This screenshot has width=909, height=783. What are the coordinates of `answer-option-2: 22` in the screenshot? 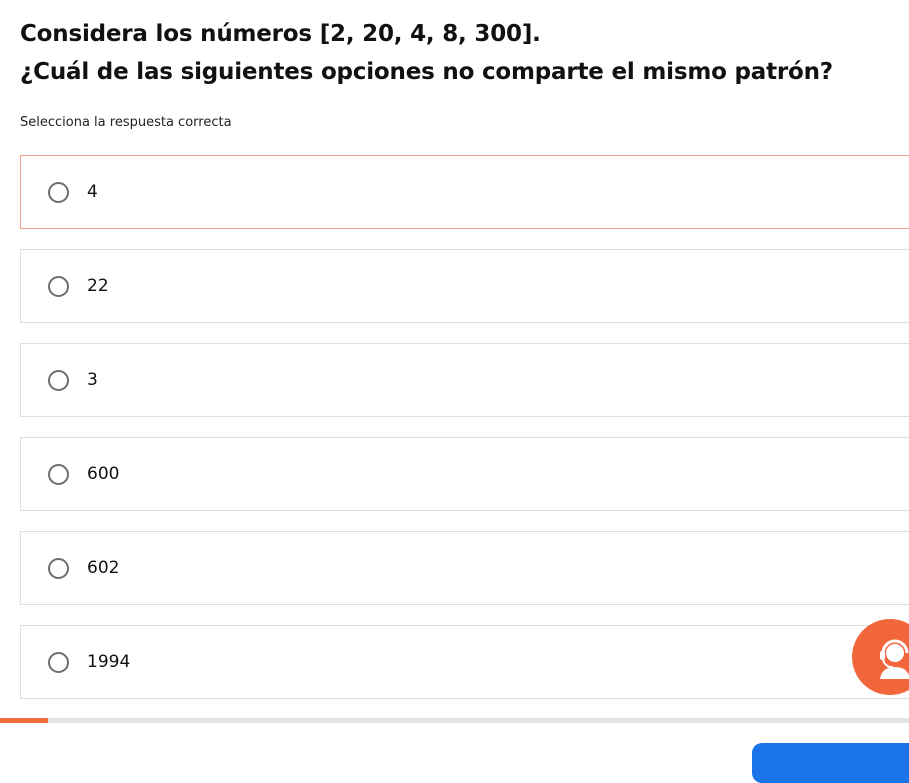 It's located at (464, 286).